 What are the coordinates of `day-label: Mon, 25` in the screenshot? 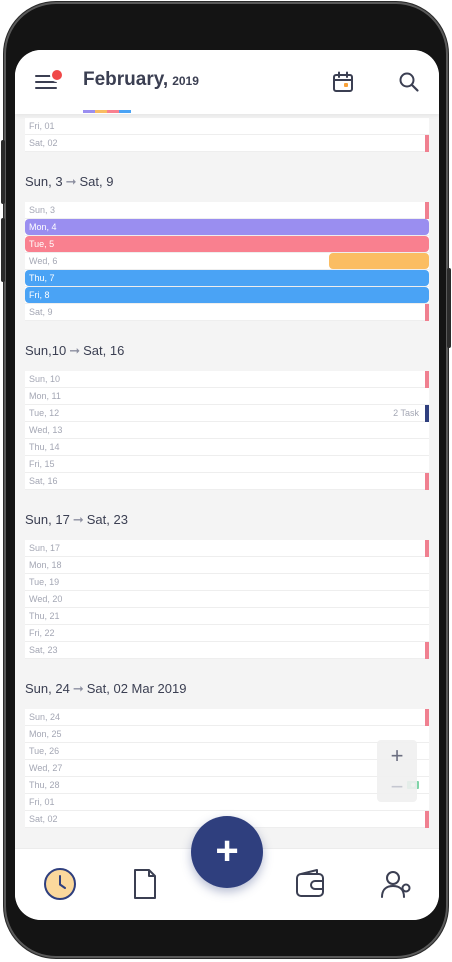 It's located at (45, 734).